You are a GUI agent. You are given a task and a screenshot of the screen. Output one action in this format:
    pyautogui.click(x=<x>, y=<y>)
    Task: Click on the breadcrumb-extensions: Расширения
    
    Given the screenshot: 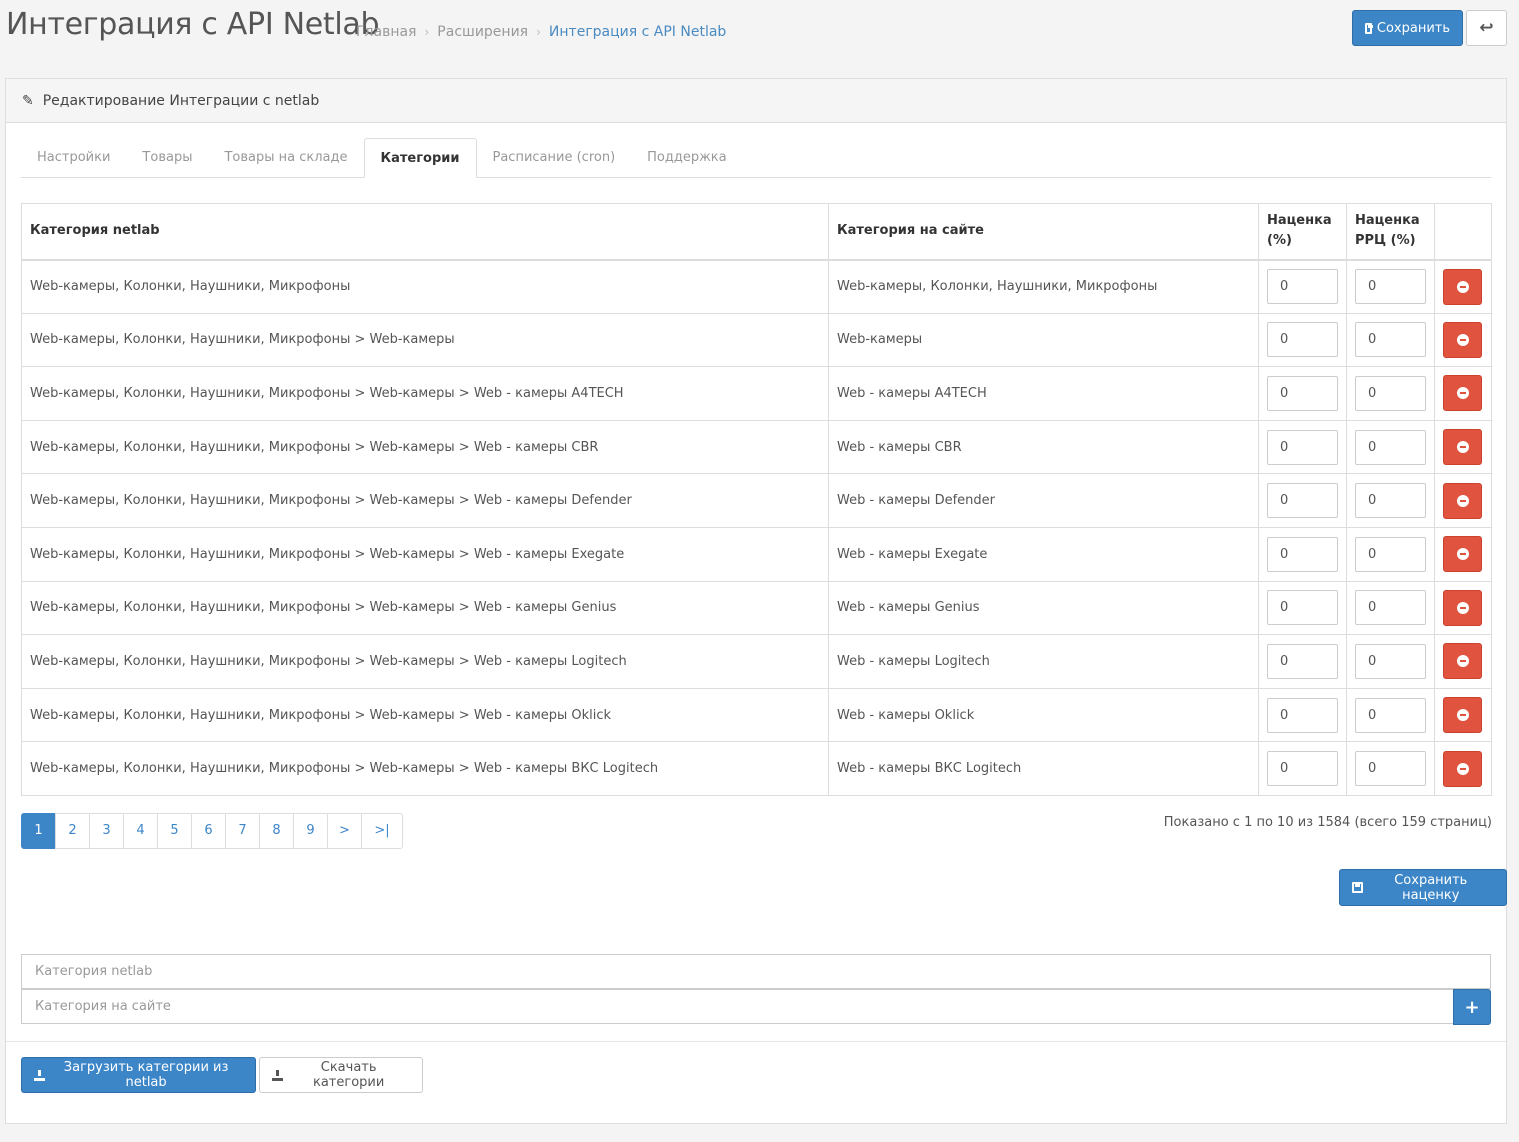 What is the action you would take?
    pyautogui.click(x=482, y=32)
    